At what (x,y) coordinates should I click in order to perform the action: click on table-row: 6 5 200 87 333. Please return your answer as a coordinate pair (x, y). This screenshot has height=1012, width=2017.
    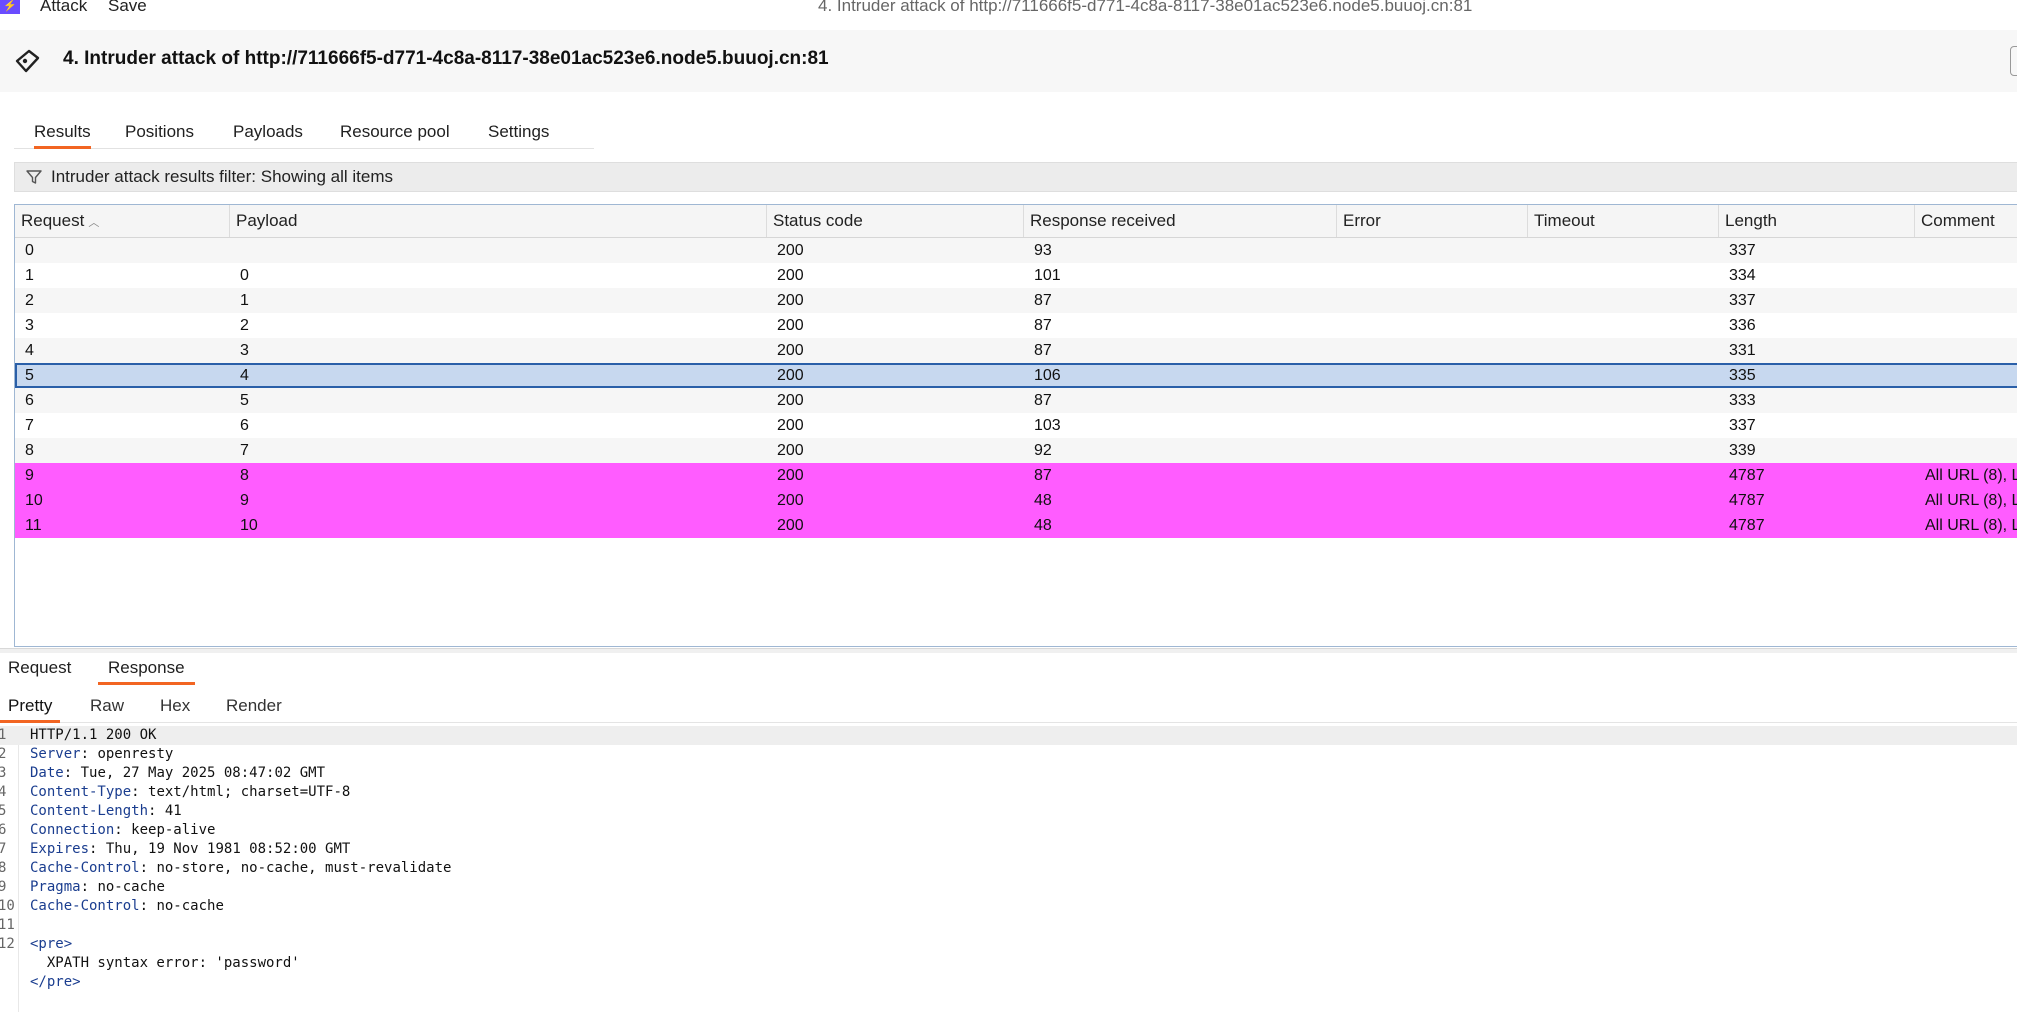
    Looking at the image, I should click on (1016, 400).